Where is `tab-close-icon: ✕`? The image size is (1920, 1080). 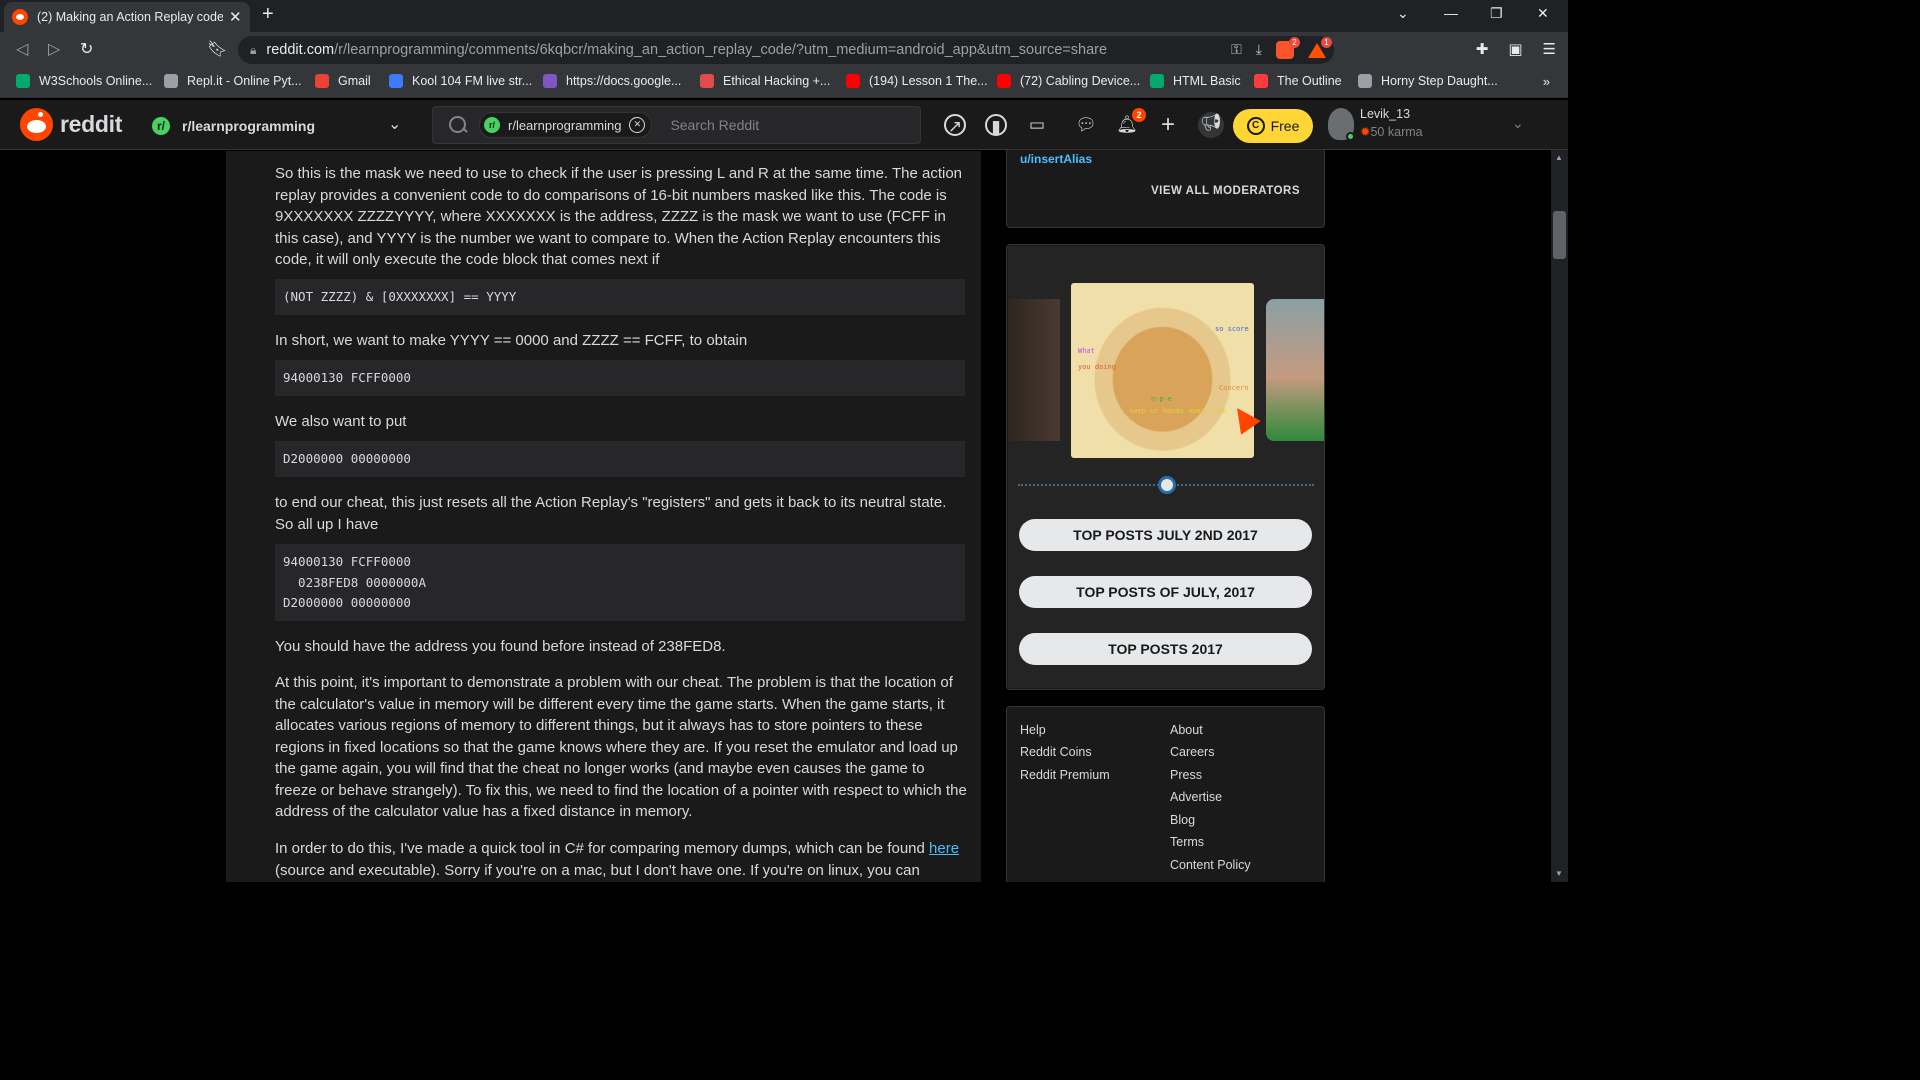
tab-close-icon: ✕ is located at coordinates (235, 17).